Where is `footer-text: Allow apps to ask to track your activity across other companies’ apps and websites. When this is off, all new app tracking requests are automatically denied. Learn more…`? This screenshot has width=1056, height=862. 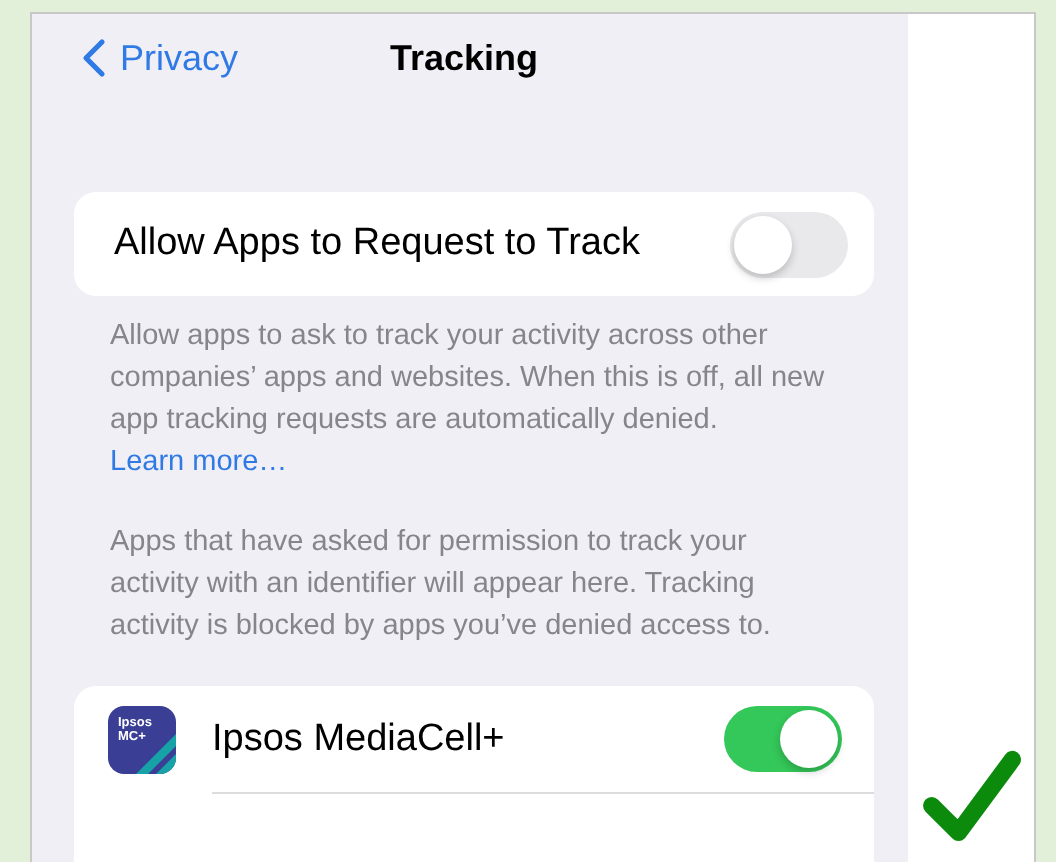
footer-text: Allow apps to ask to track your activity across other companies’ apps and websites. When this is off, all new app tracking requests are automatically denied. Learn more… is located at coordinates (468, 400).